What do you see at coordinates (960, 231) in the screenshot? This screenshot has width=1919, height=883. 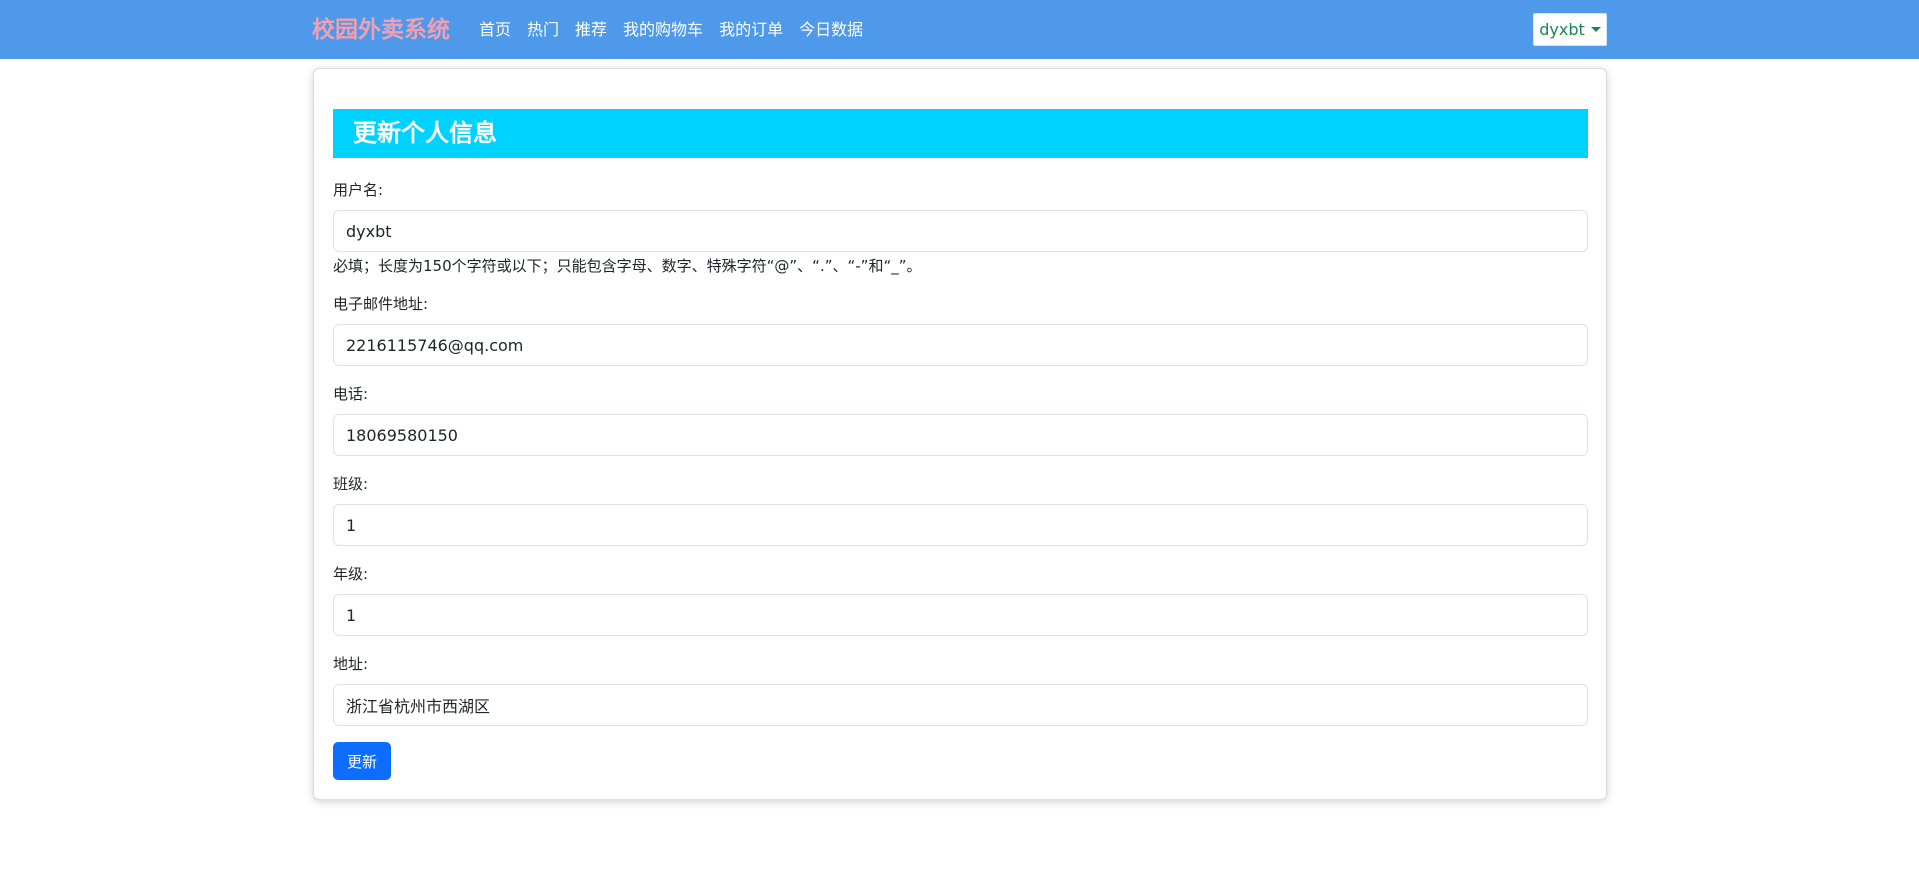 I see `username-input` at bounding box center [960, 231].